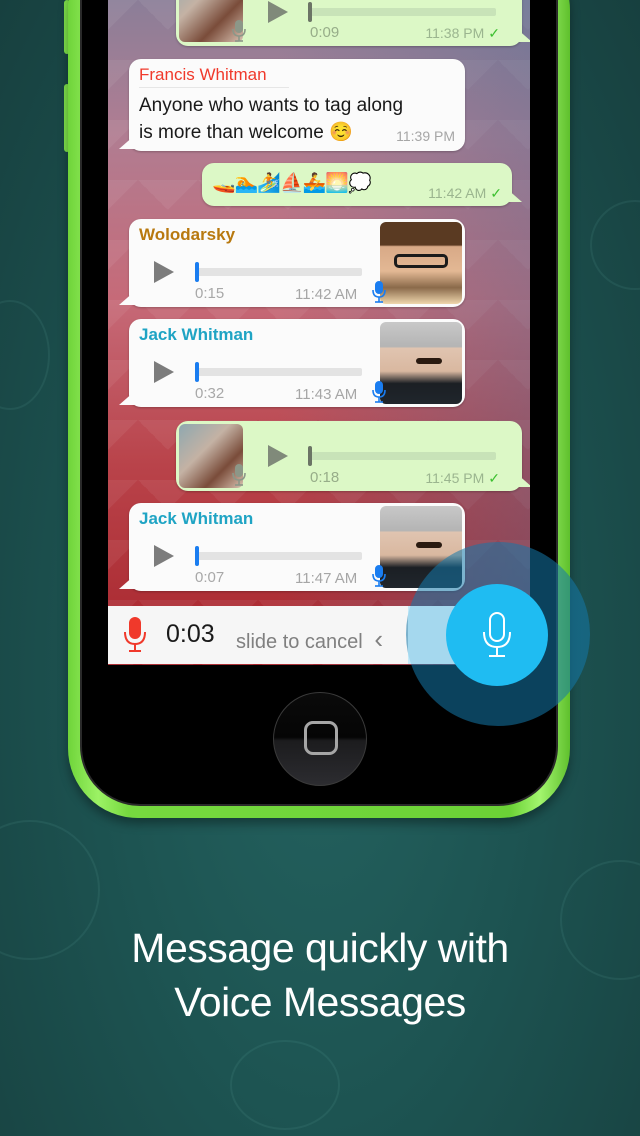 The width and height of the screenshot is (640, 1136). I want to click on message-time-text: 11:38 PM, so click(455, 33).